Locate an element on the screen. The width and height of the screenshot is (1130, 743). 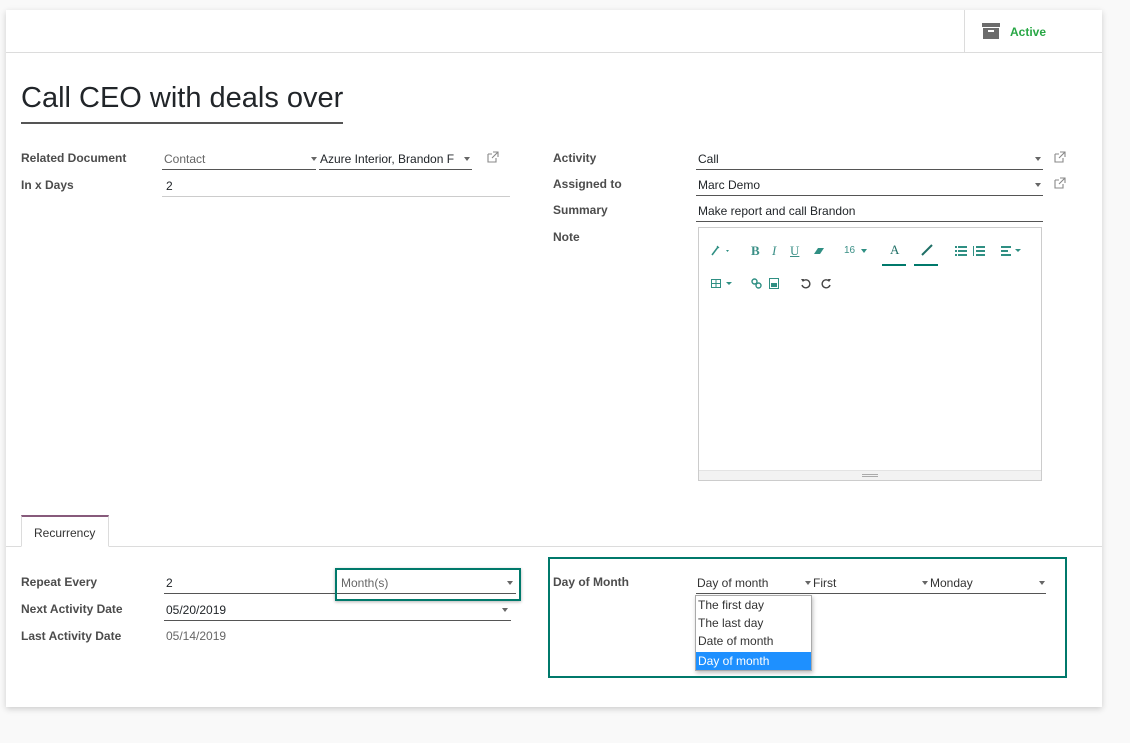
assigned-to-caret-icon is located at coordinates (1038, 185).